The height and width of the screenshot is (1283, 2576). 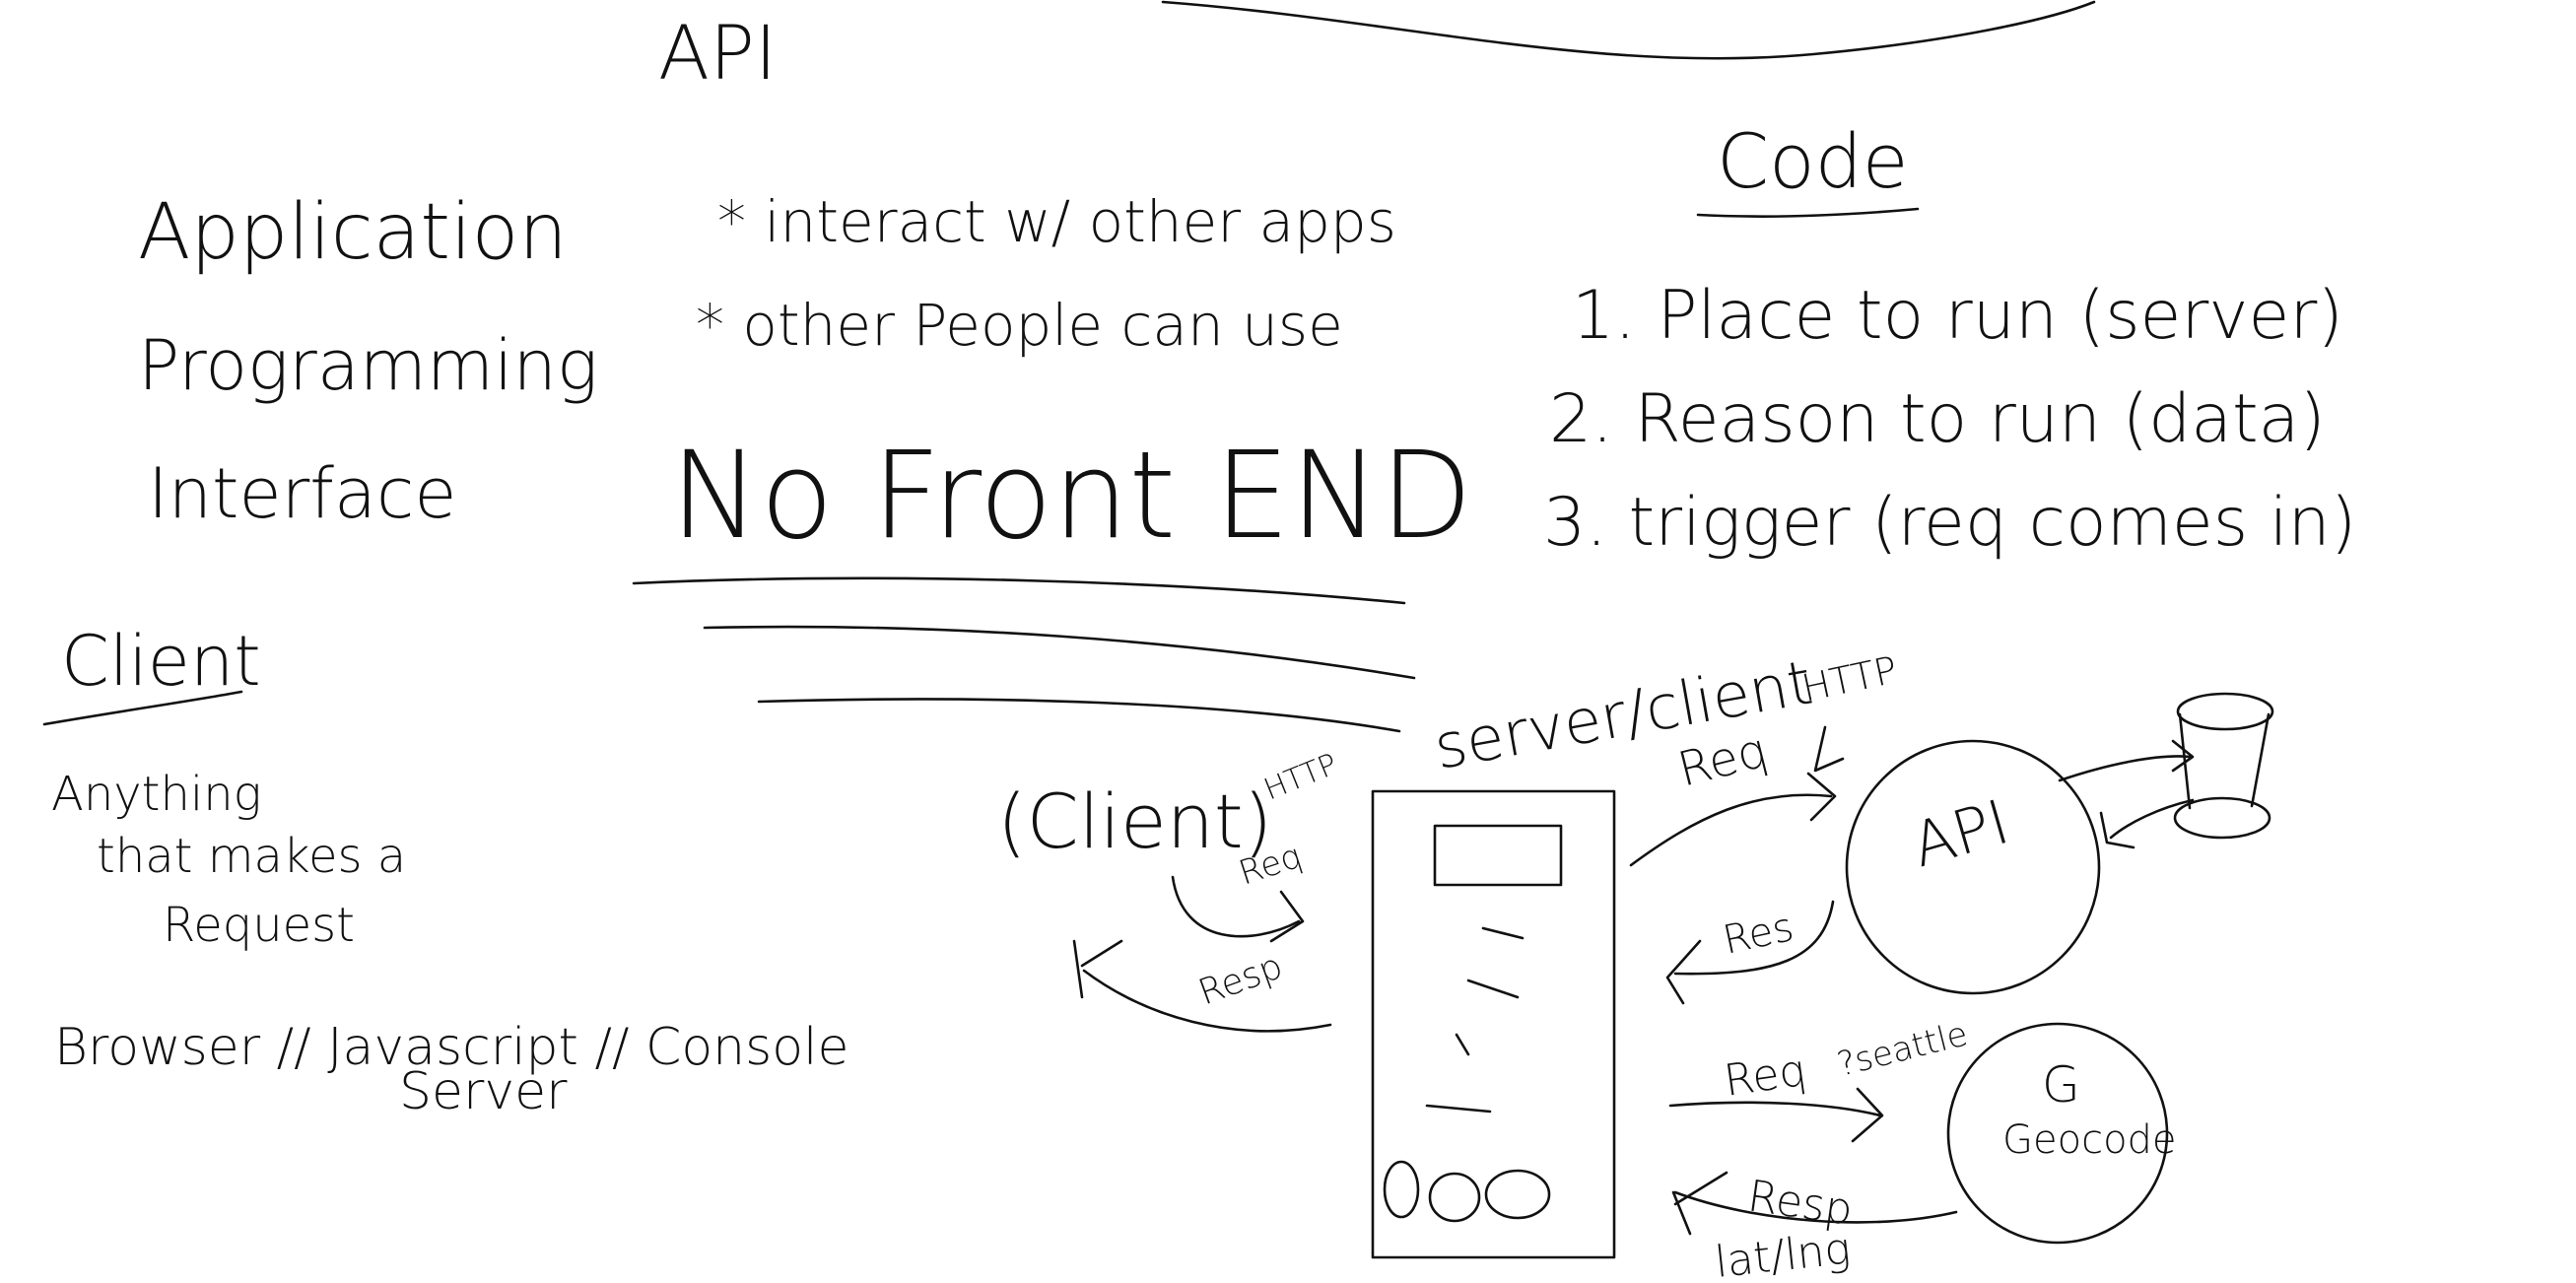 What do you see at coordinates (1849, 679) in the screenshot?
I see `api-http-label: HTTP` at bounding box center [1849, 679].